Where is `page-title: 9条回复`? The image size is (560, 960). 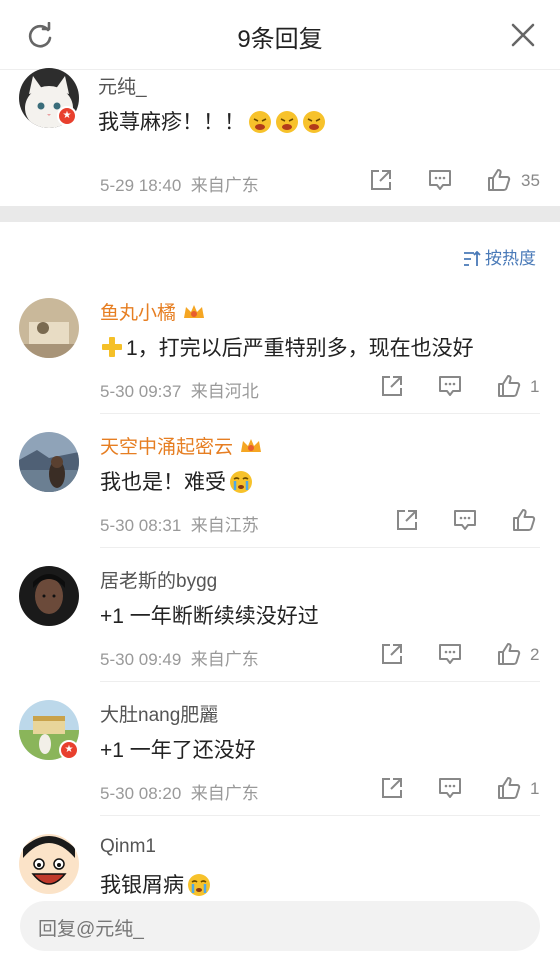 page-title: 9条回复 is located at coordinates (280, 39).